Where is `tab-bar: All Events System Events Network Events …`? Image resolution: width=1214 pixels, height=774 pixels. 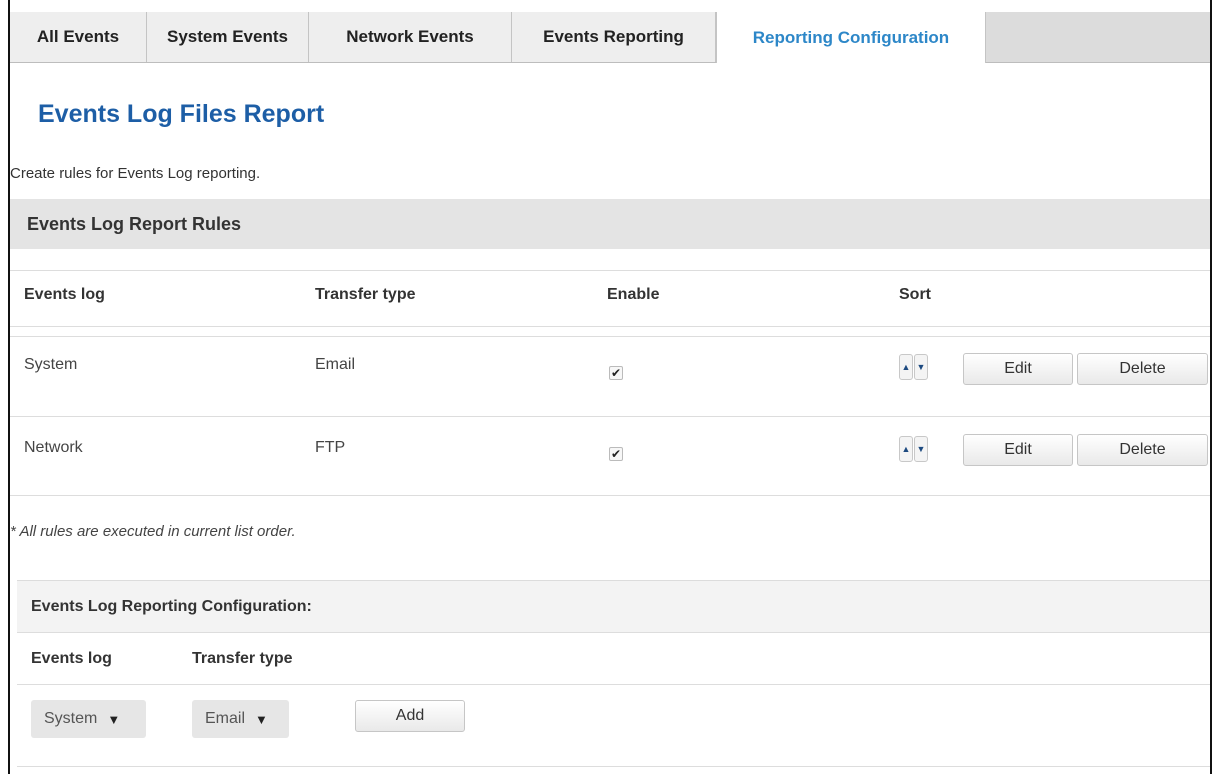
tab-bar: All Events System Events Network Events … is located at coordinates (610, 37).